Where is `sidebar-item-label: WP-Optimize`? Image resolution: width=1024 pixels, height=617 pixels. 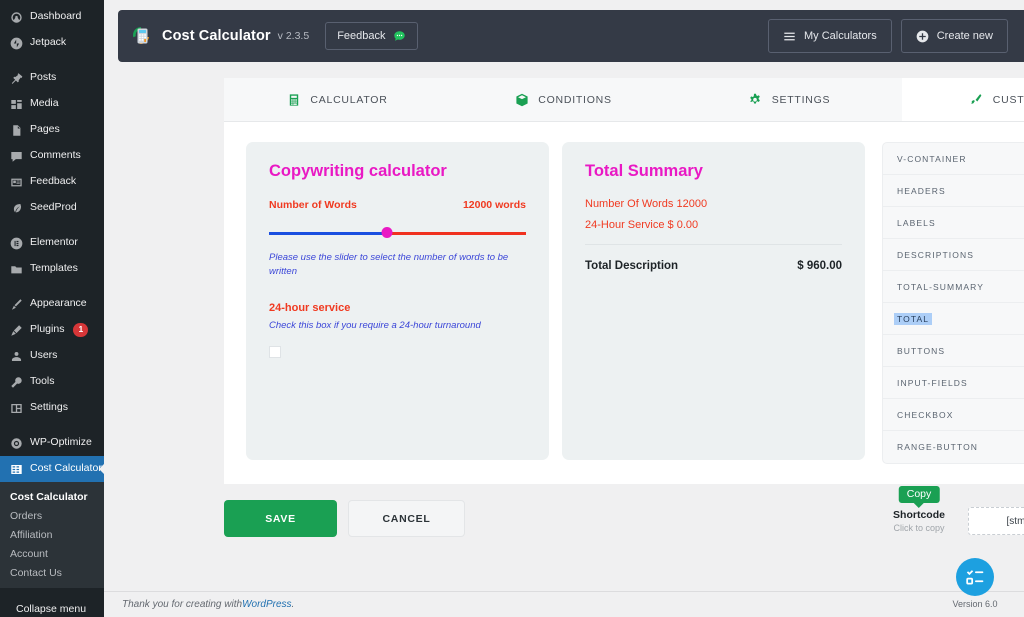
sidebar-item-label: WP-Optimize is located at coordinates (61, 442).